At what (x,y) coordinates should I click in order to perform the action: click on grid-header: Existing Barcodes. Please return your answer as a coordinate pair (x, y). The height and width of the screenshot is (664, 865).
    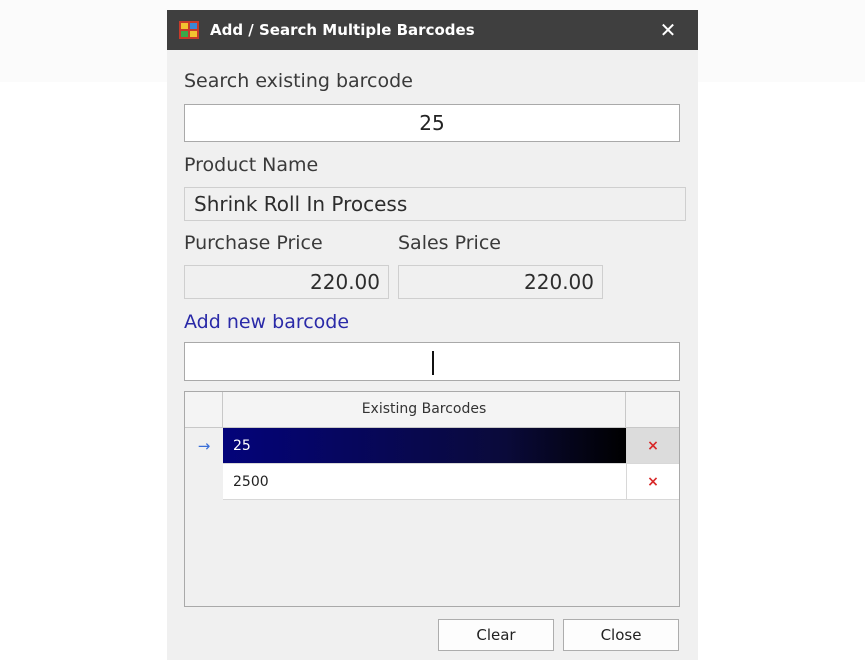
    Looking at the image, I should click on (432, 410).